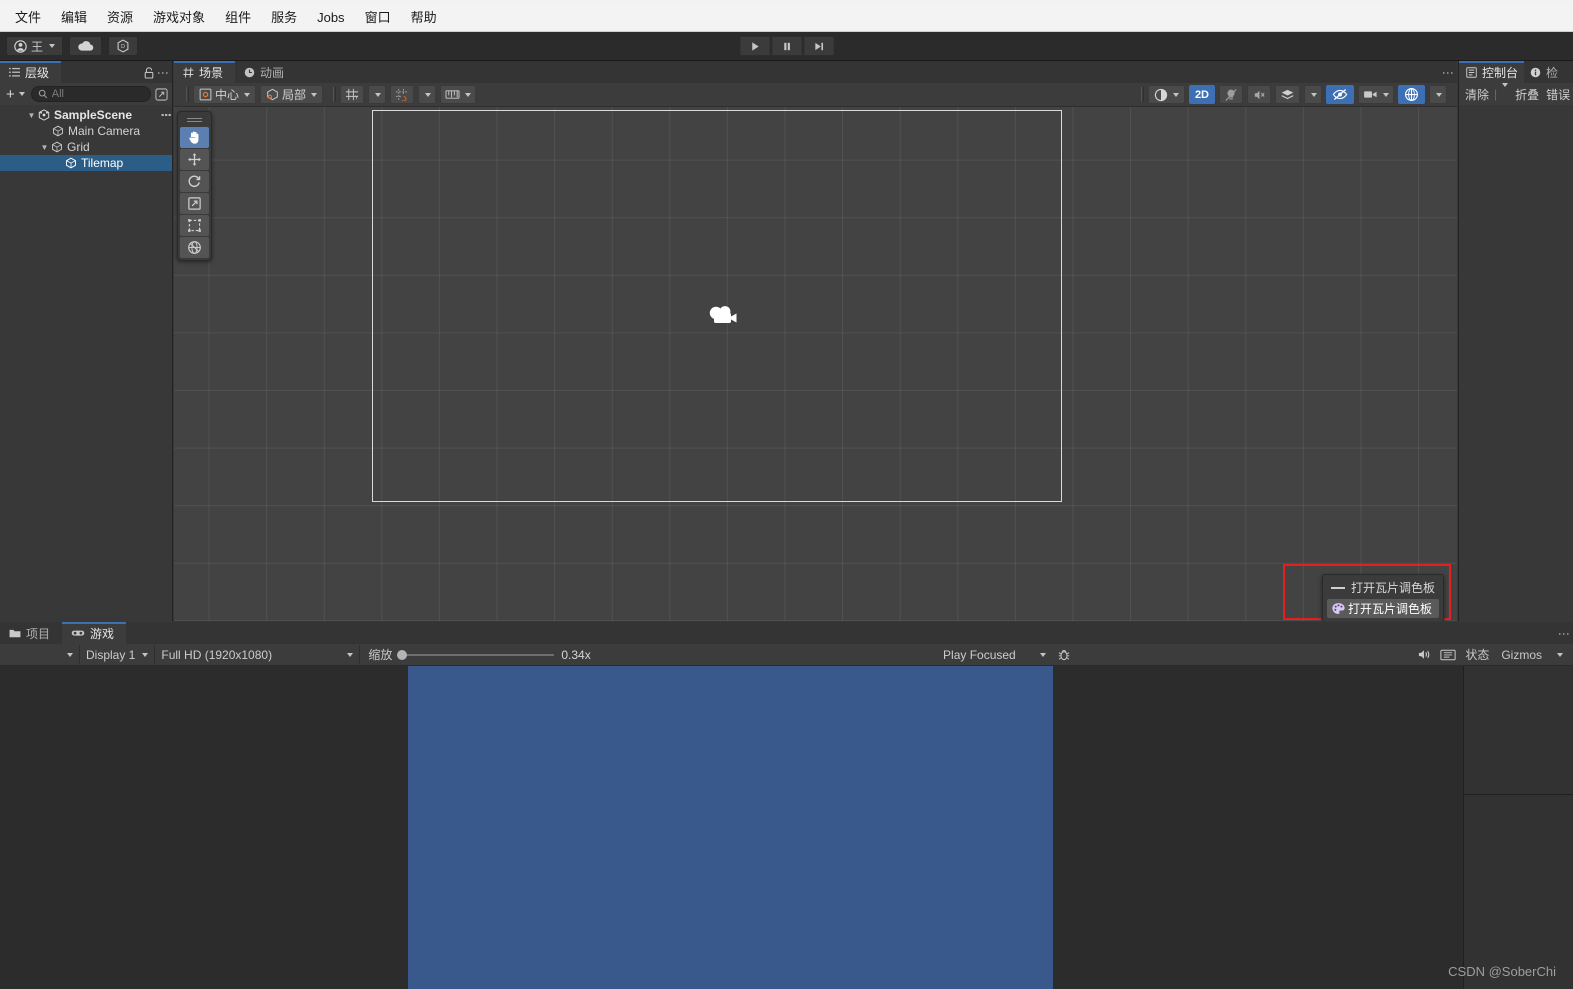  What do you see at coordinates (149, 73) in the screenshot?
I see `lock-icon` at bounding box center [149, 73].